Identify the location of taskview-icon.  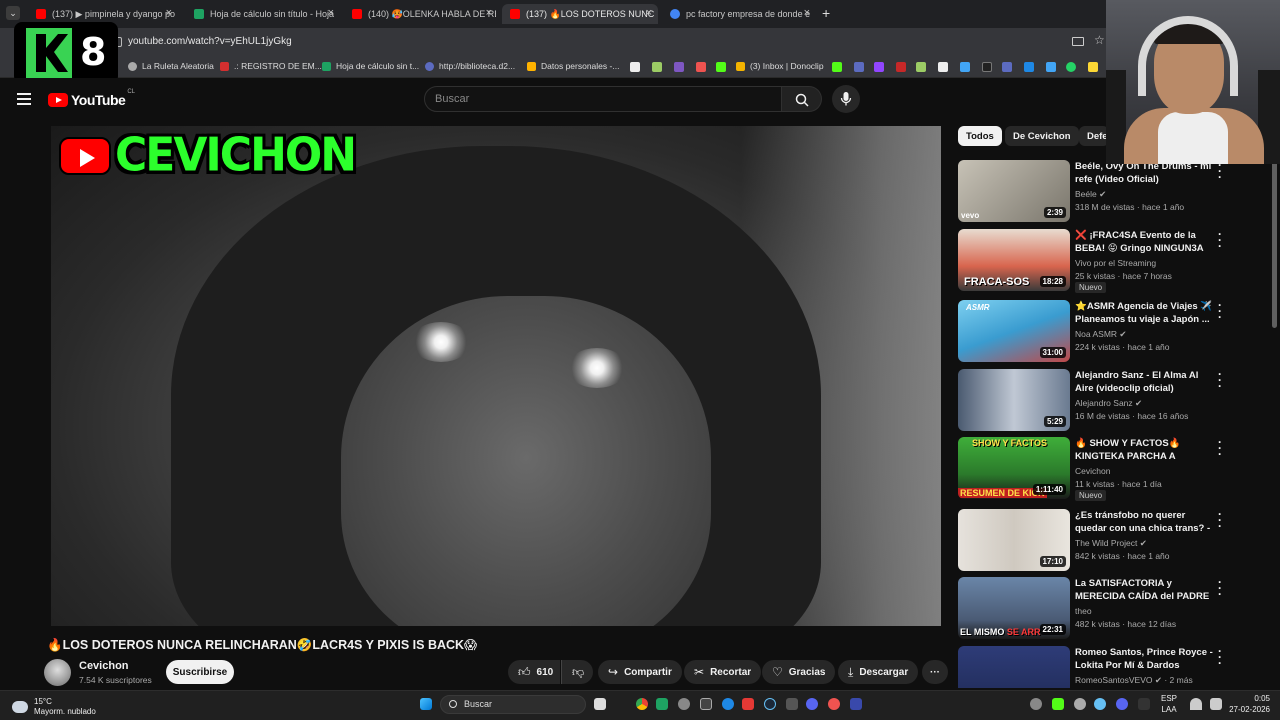
(600, 704).